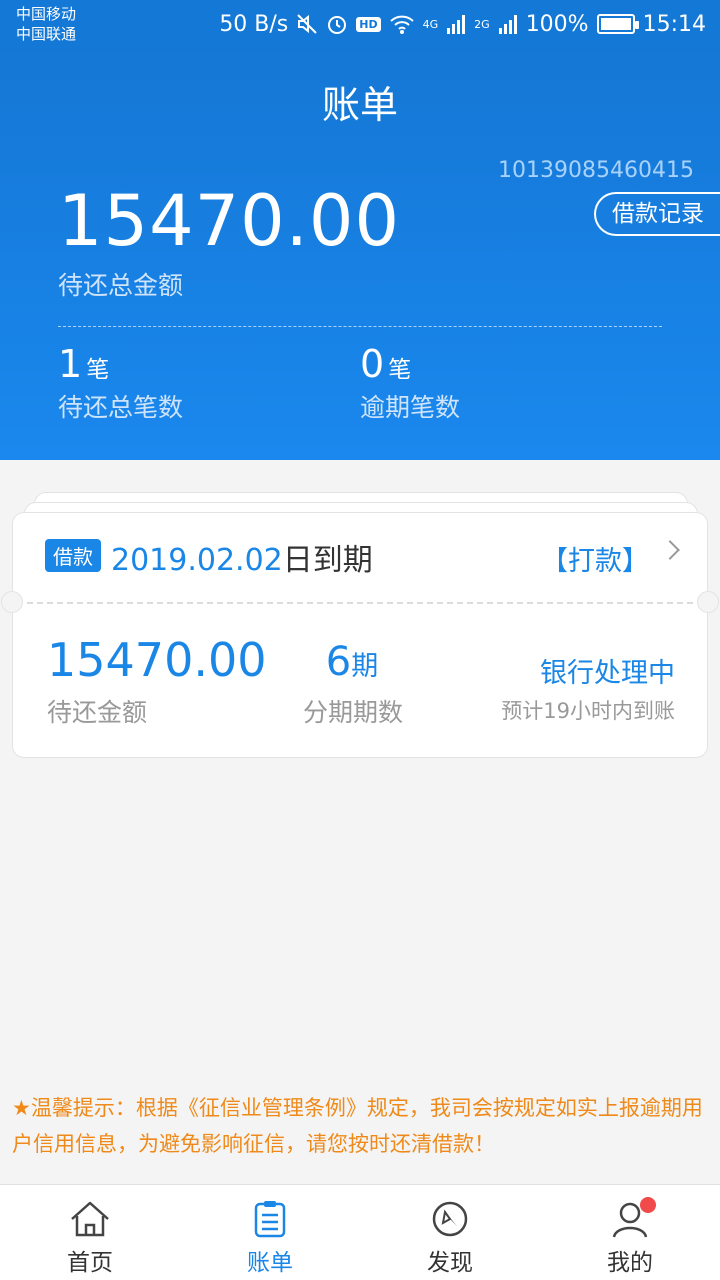 The width and height of the screenshot is (720, 1280). Describe the element at coordinates (327, 560) in the screenshot. I see `due-date-suffix: 日到期` at that location.